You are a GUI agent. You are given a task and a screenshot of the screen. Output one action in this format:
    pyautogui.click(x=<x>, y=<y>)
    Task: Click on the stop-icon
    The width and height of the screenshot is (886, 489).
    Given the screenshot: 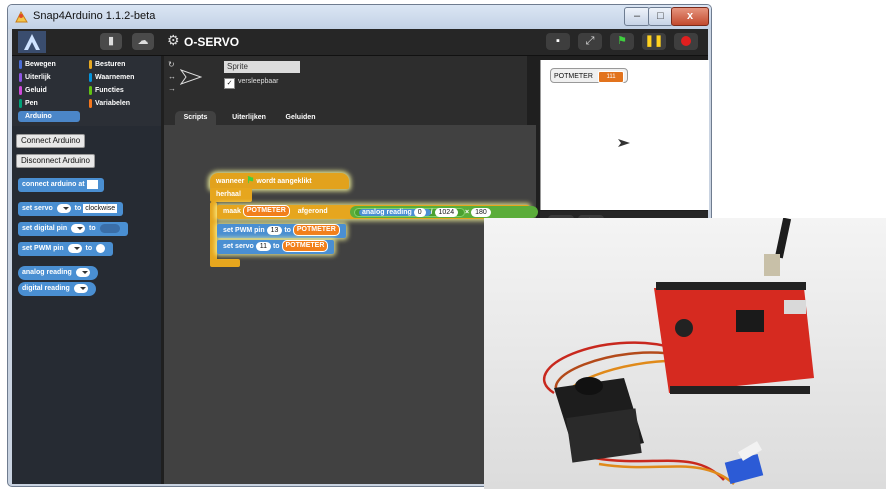 What is the action you would take?
    pyautogui.click(x=686, y=41)
    